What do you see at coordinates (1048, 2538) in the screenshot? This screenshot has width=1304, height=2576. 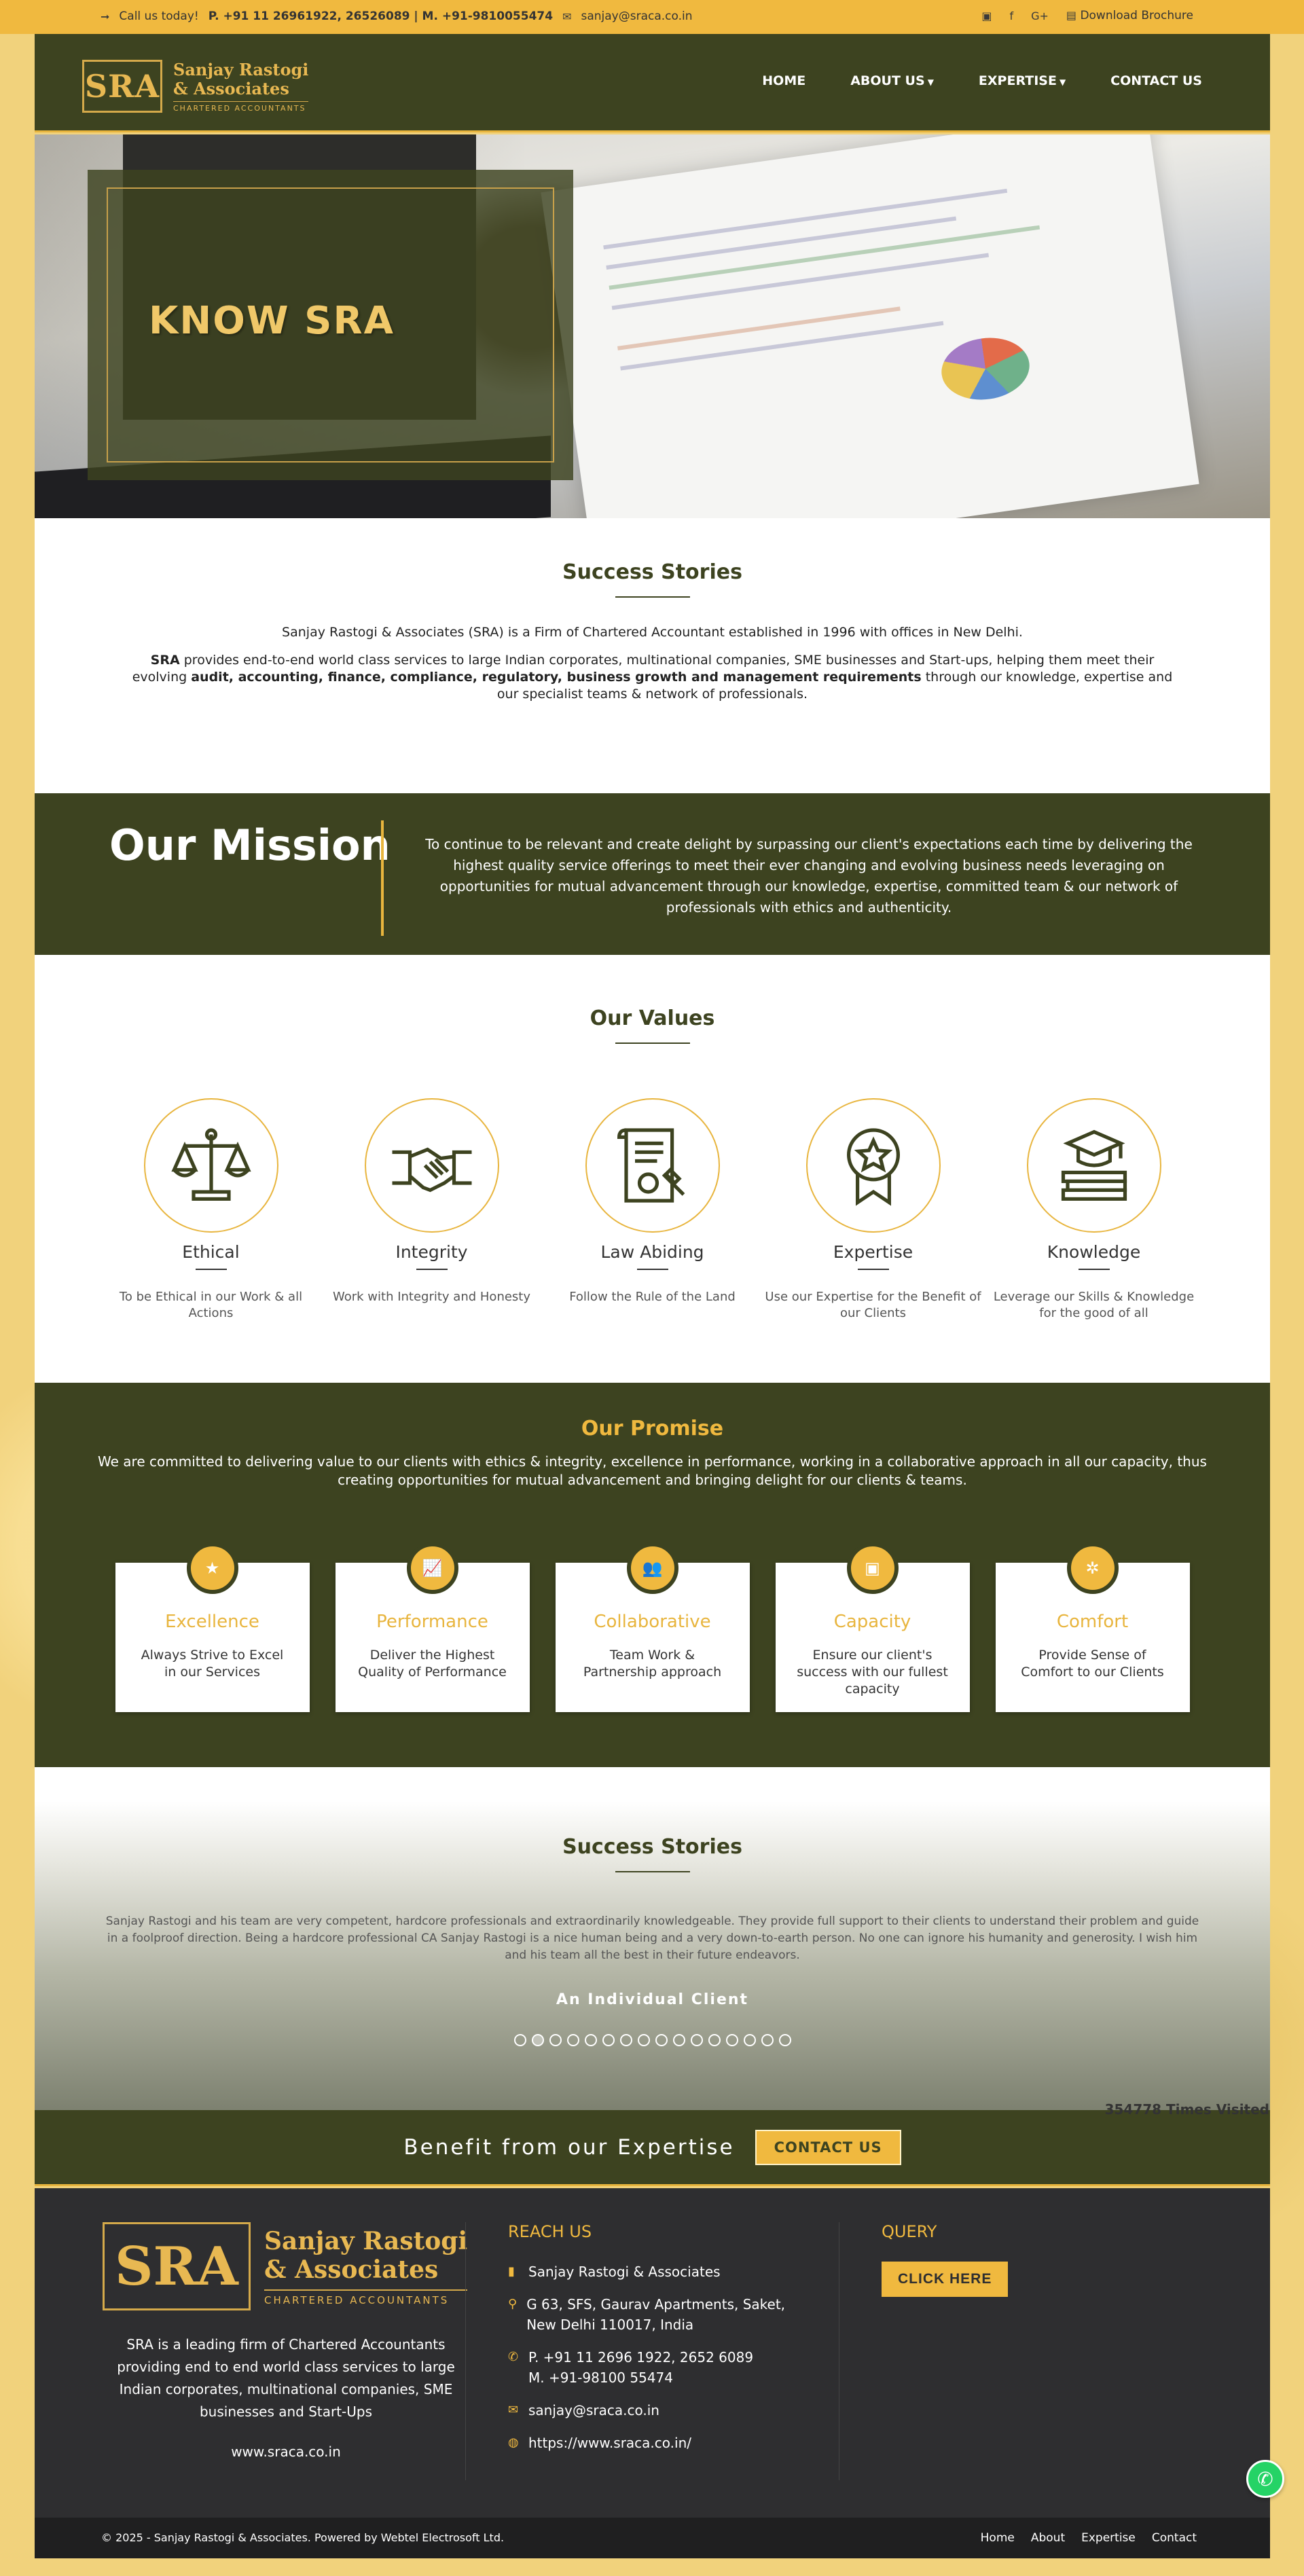 I see `bottom-link-about: About` at bounding box center [1048, 2538].